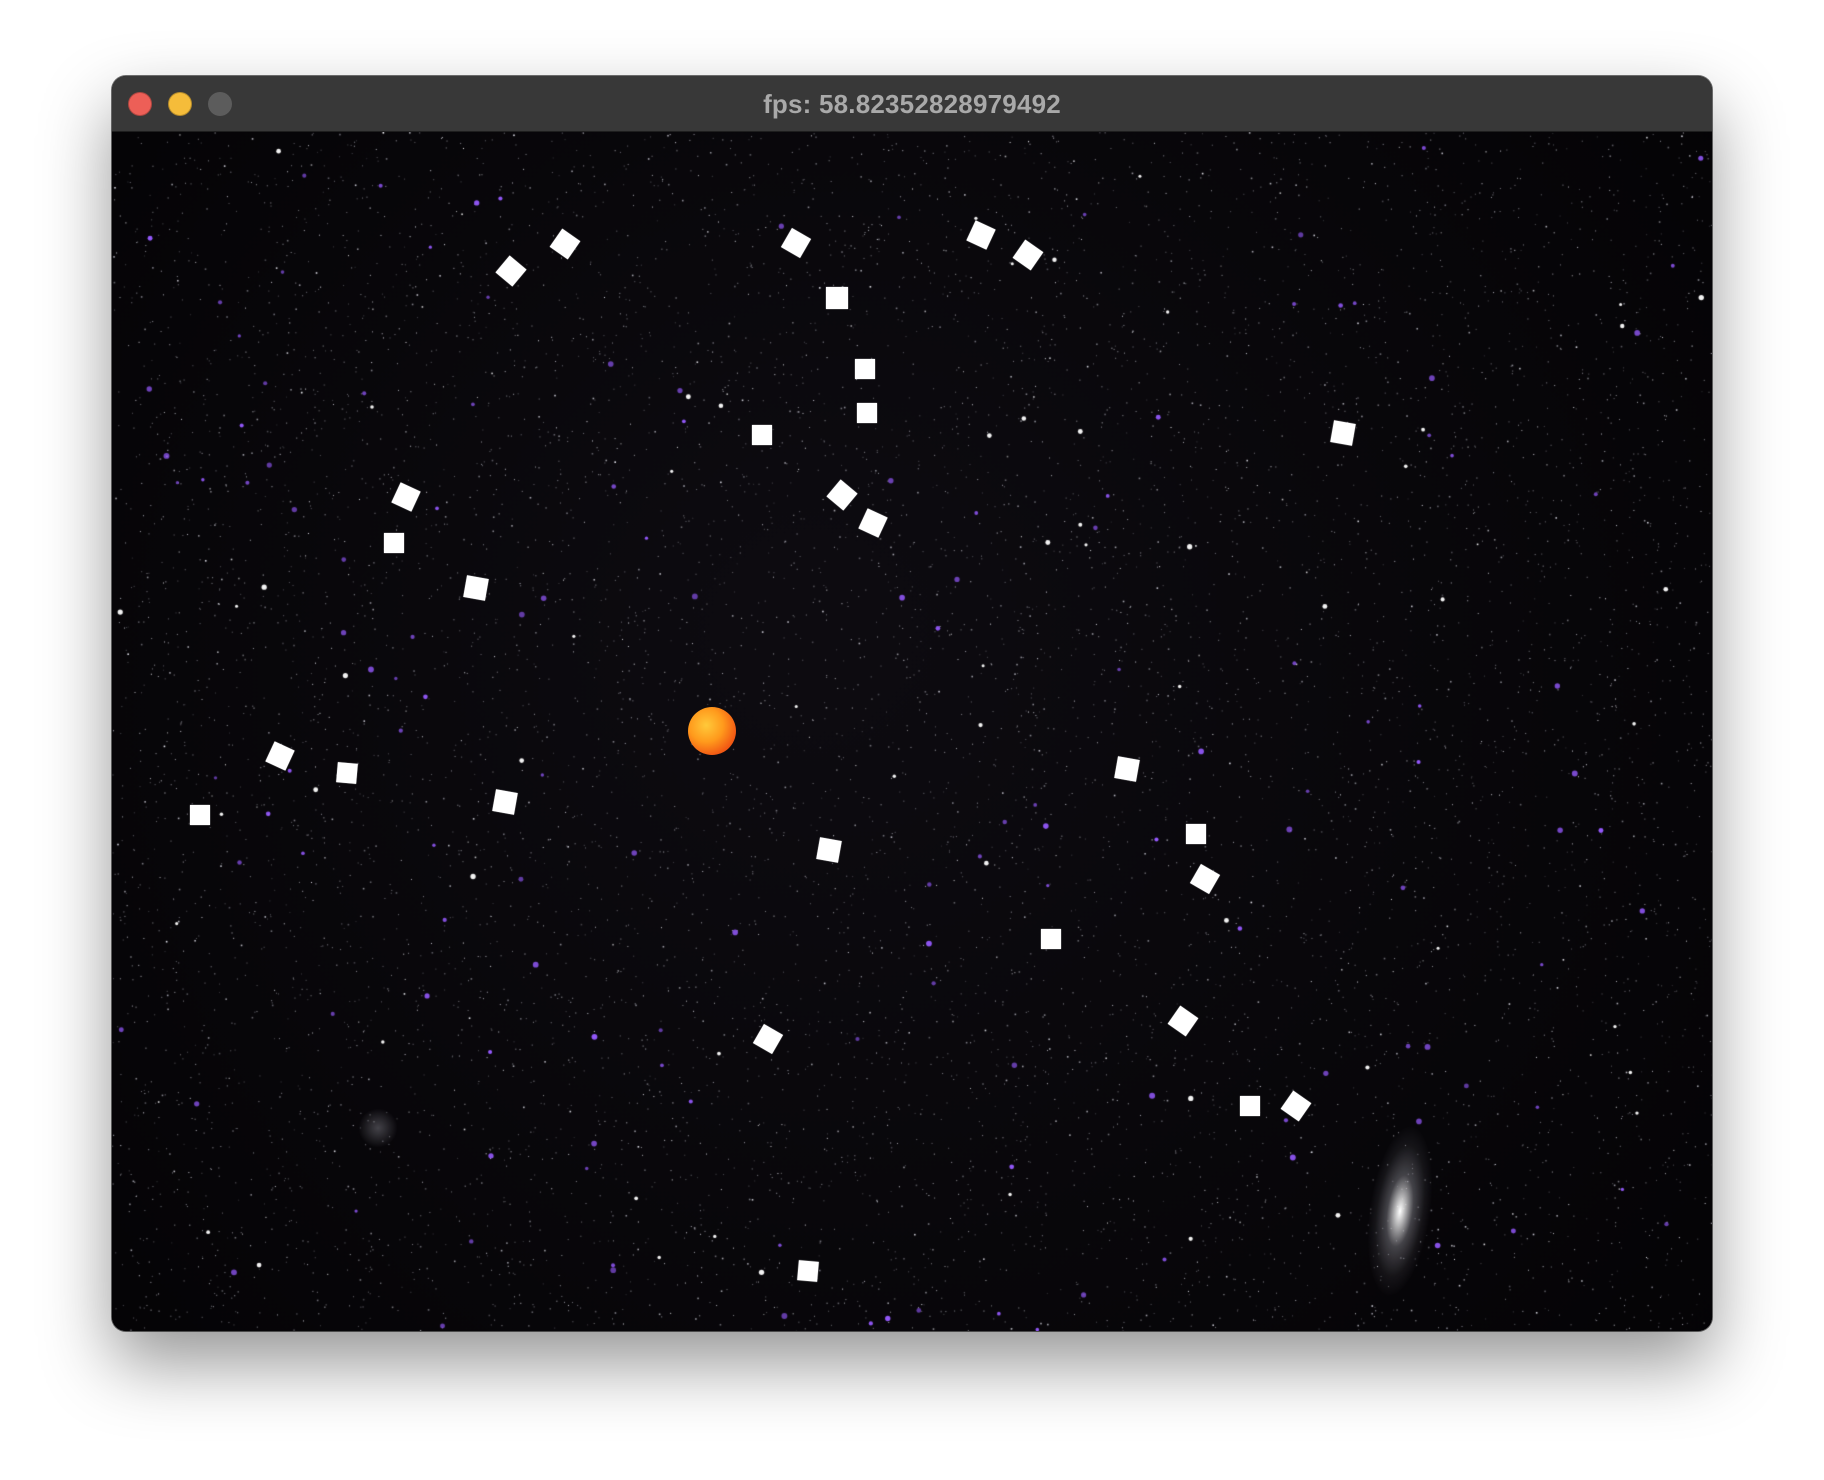  Describe the element at coordinates (712, 731) in the screenshot. I see `orange-planet-ball` at that location.